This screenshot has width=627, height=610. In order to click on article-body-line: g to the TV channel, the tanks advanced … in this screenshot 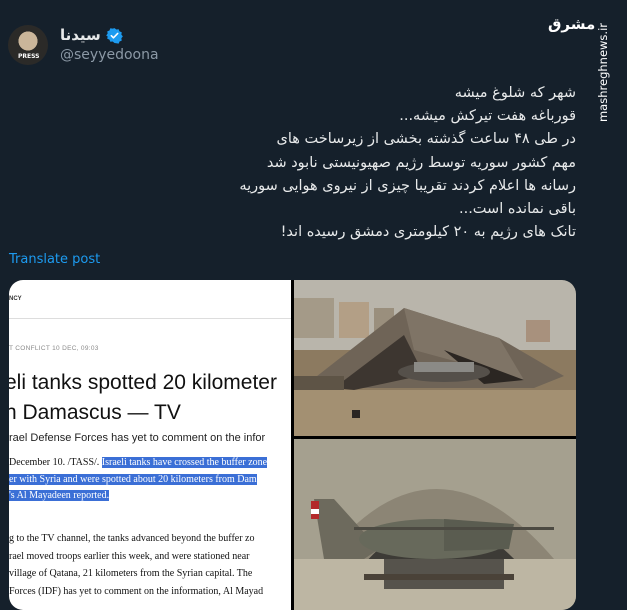, I will do `click(132, 538)`.